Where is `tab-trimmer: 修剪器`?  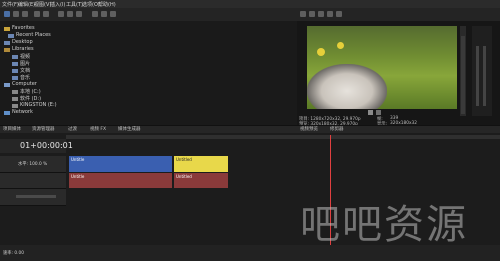
tab-trimmer: 修剪器 is located at coordinates (337, 129).